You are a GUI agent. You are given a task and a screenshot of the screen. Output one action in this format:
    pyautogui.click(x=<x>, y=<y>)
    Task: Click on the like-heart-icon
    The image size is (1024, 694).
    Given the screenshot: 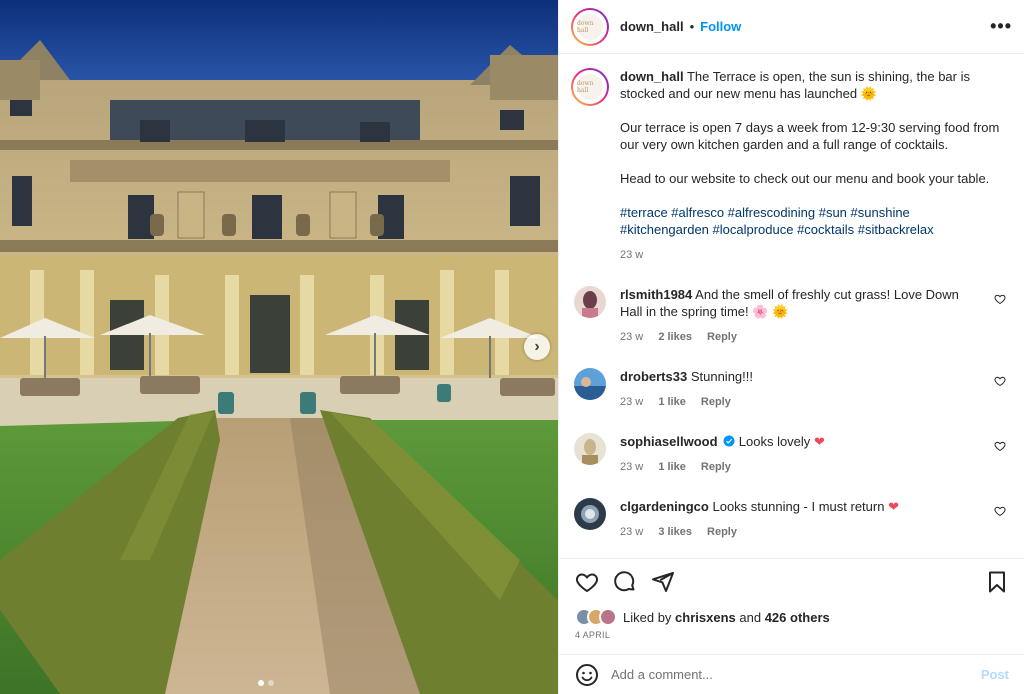 What is the action you would take?
    pyautogui.click(x=587, y=582)
    